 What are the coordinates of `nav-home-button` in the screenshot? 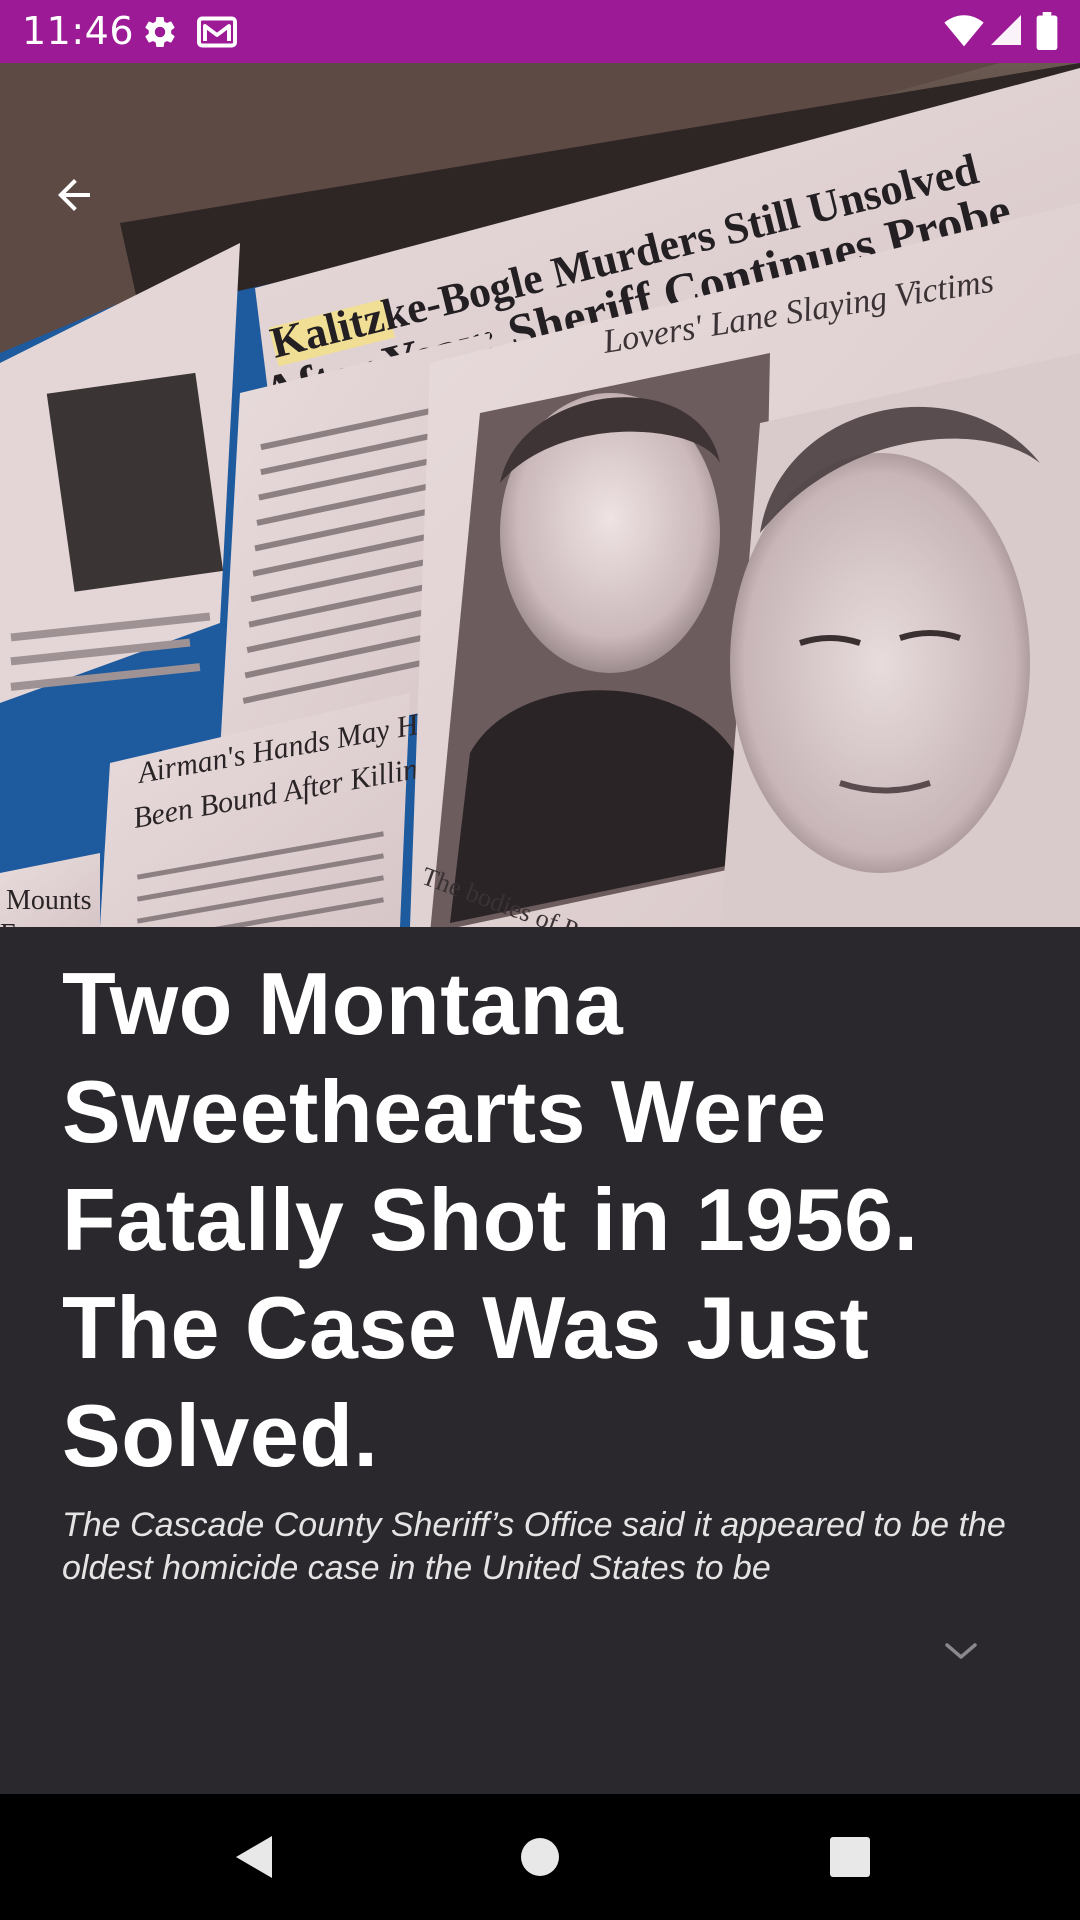 It's located at (540, 1857).